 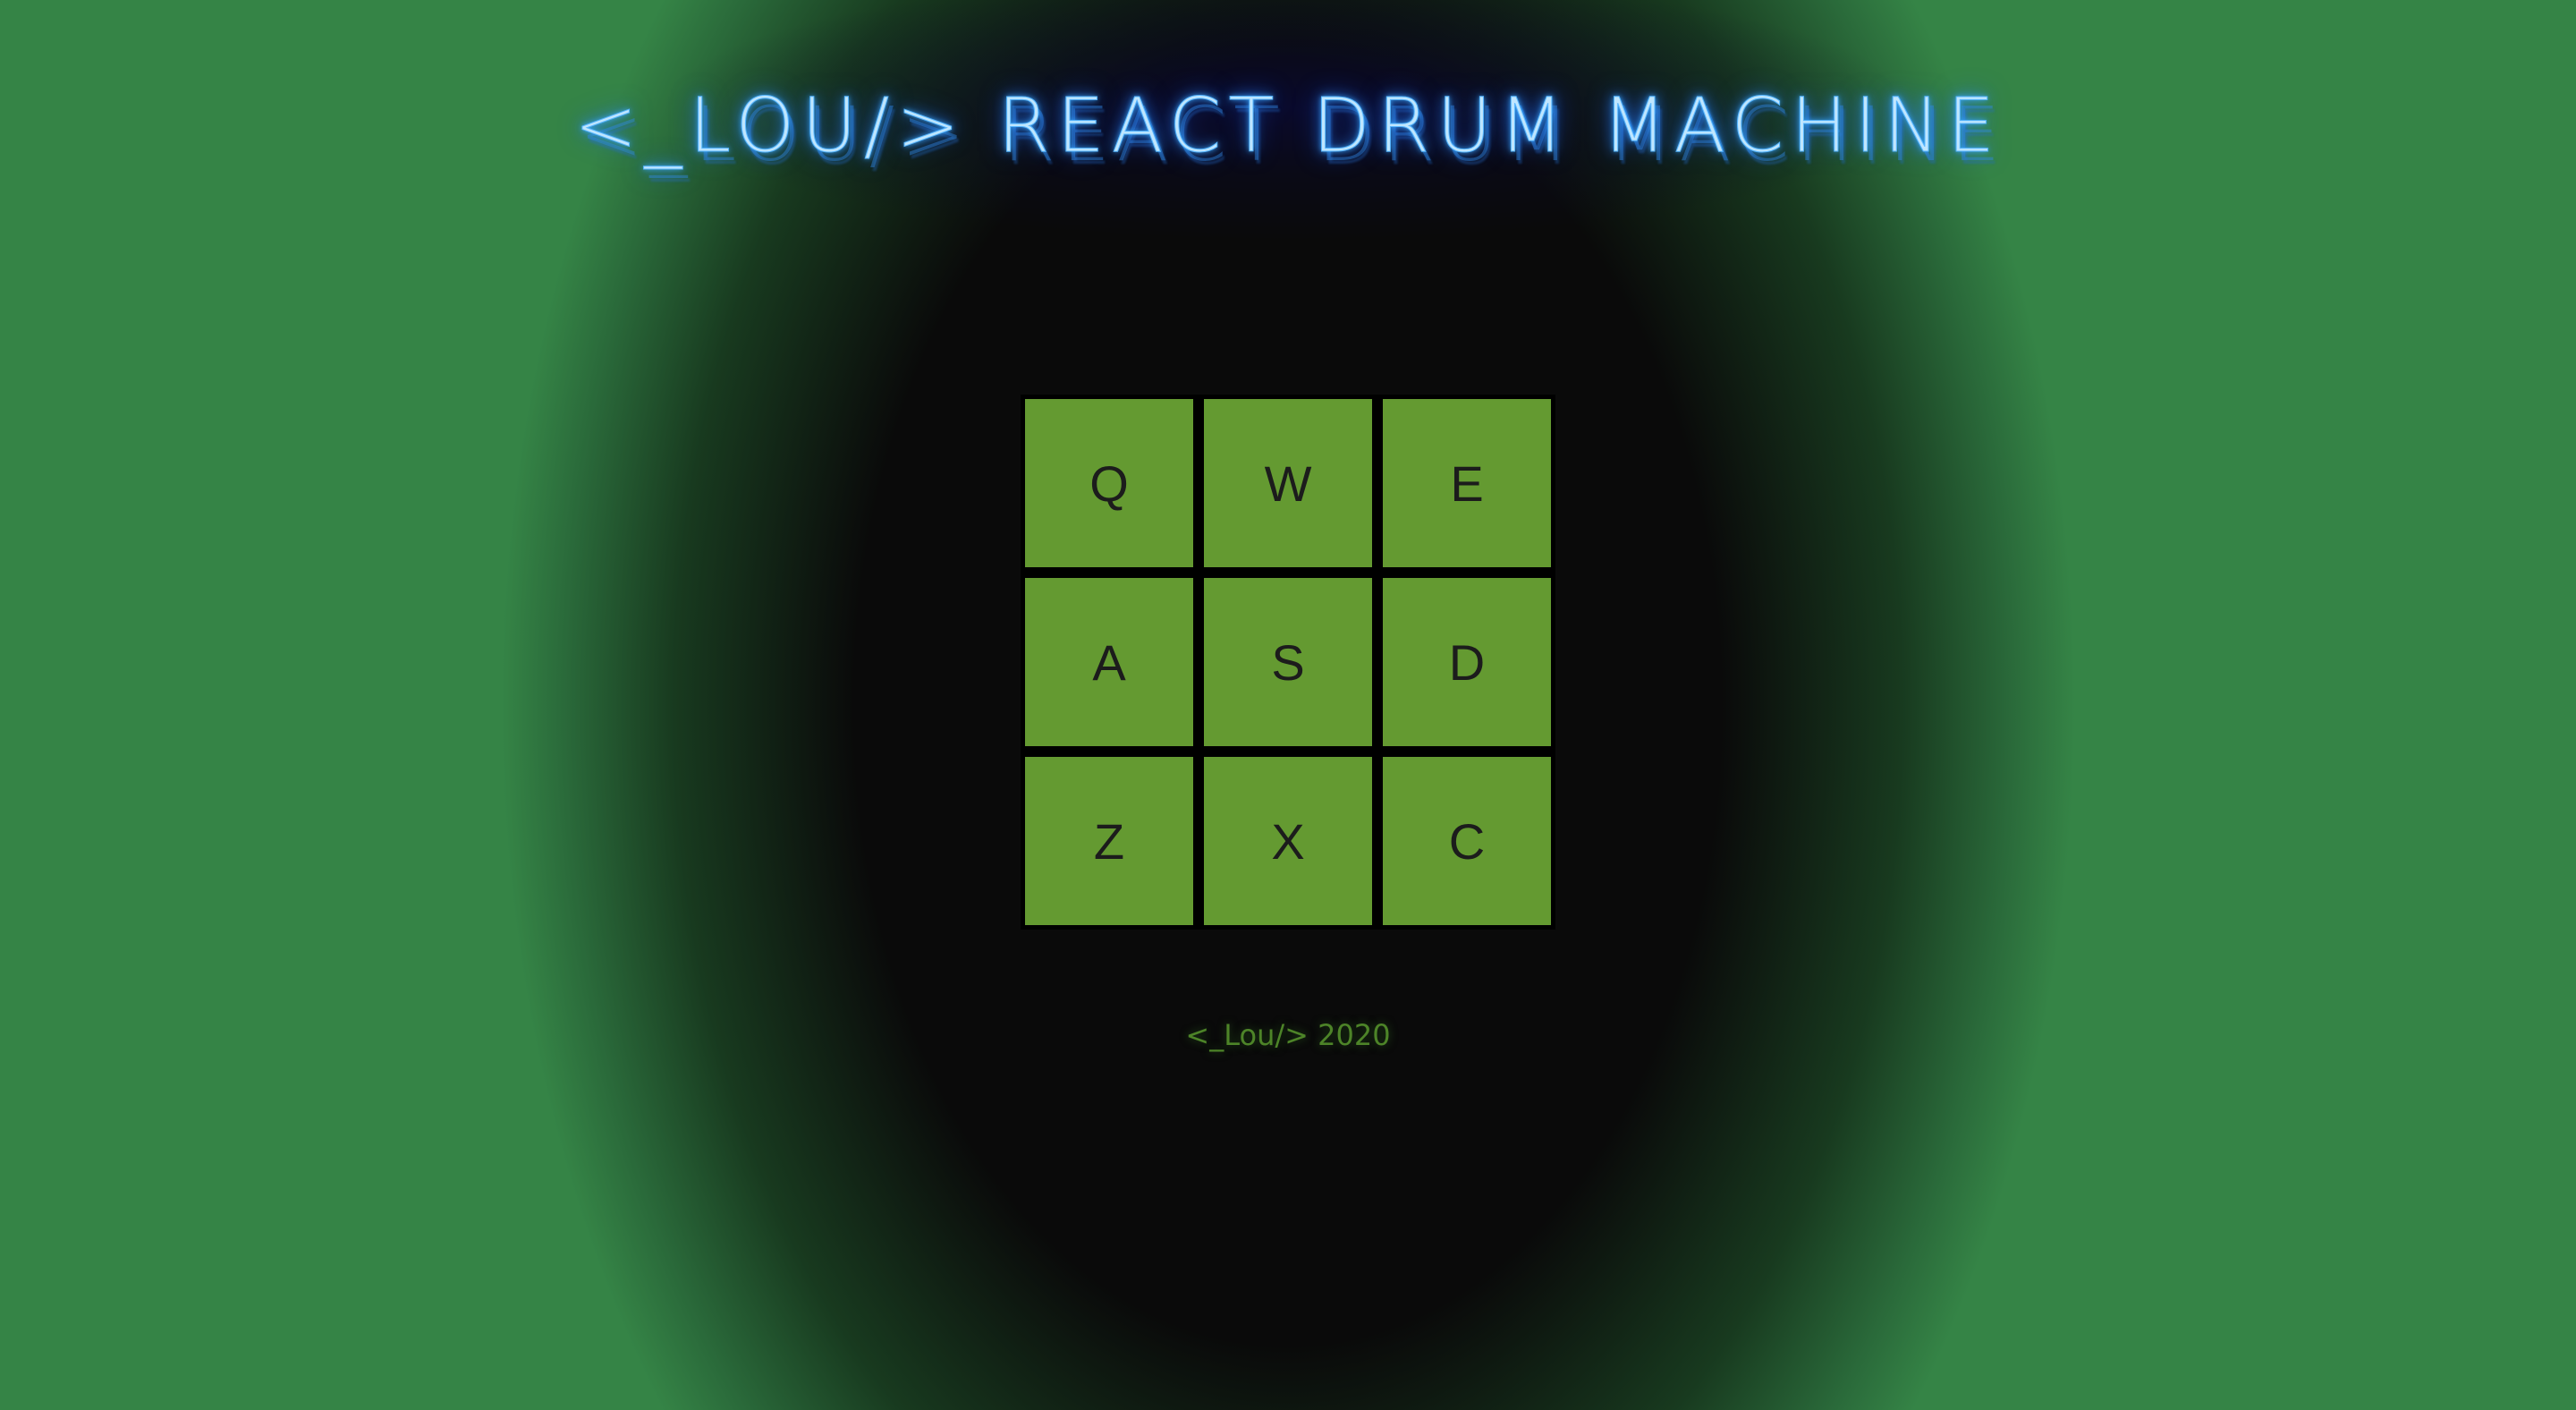 I want to click on drum-pad-label: W, so click(x=1288, y=483).